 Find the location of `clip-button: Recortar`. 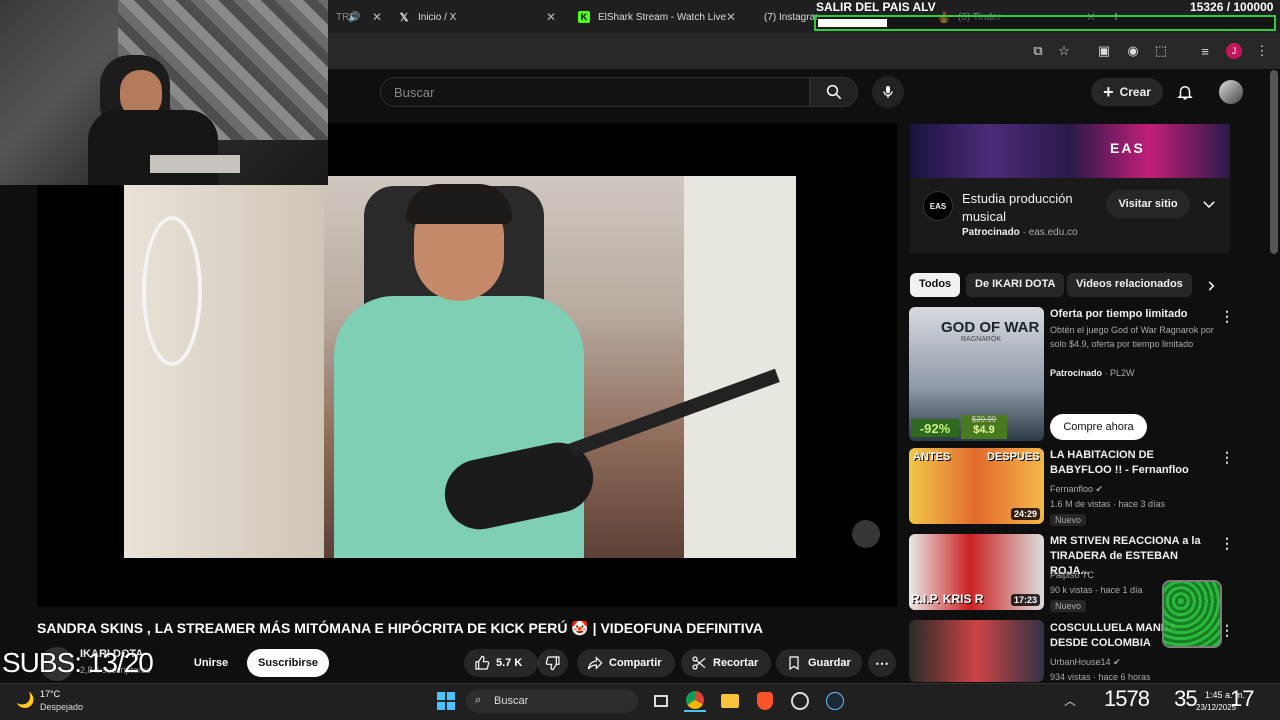

clip-button: Recortar is located at coordinates (726, 663).